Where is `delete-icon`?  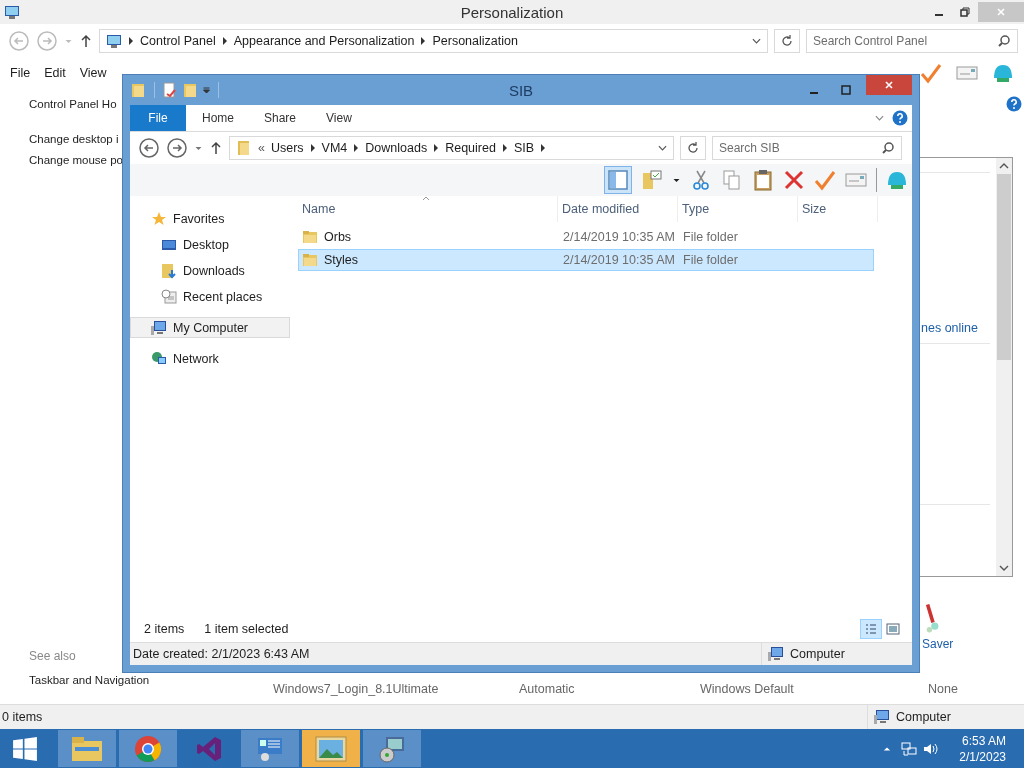
delete-icon is located at coordinates (794, 180).